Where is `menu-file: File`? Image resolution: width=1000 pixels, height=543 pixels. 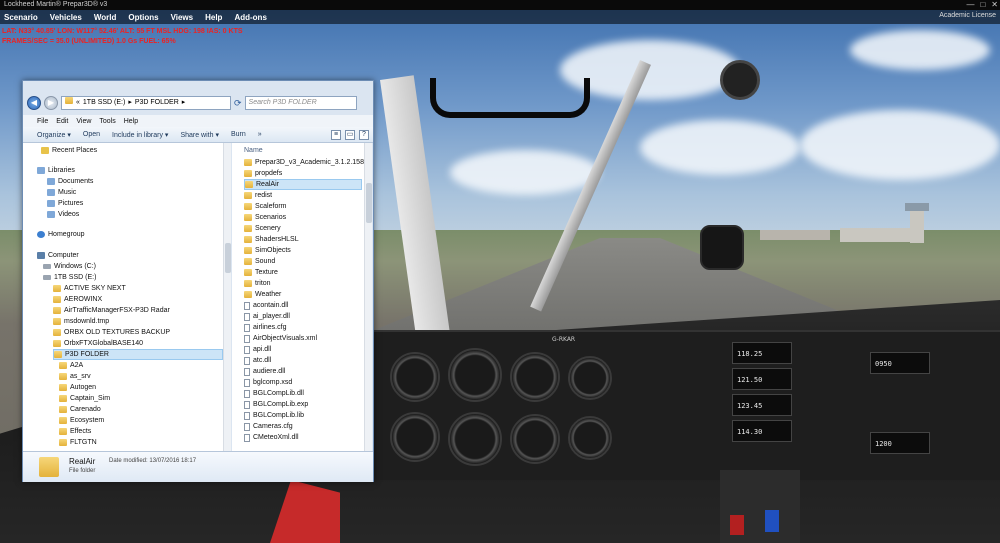 menu-file: File is located at coordinates (42, 121).